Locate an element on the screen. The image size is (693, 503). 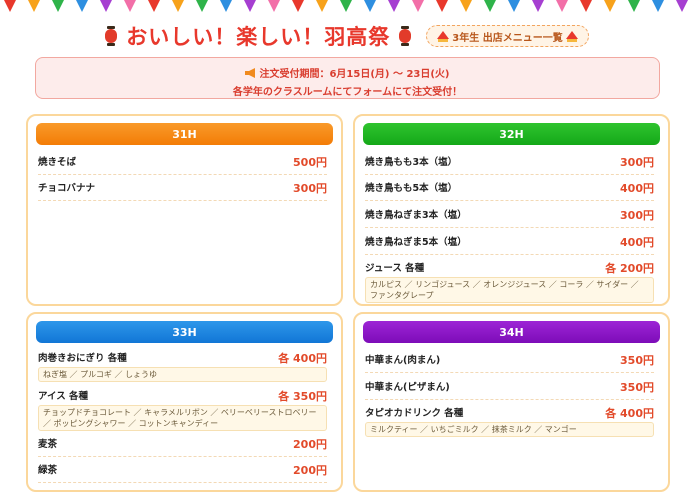
item-name: 肉巻きおにぎり 各種 is located at coordinates (82, 358).